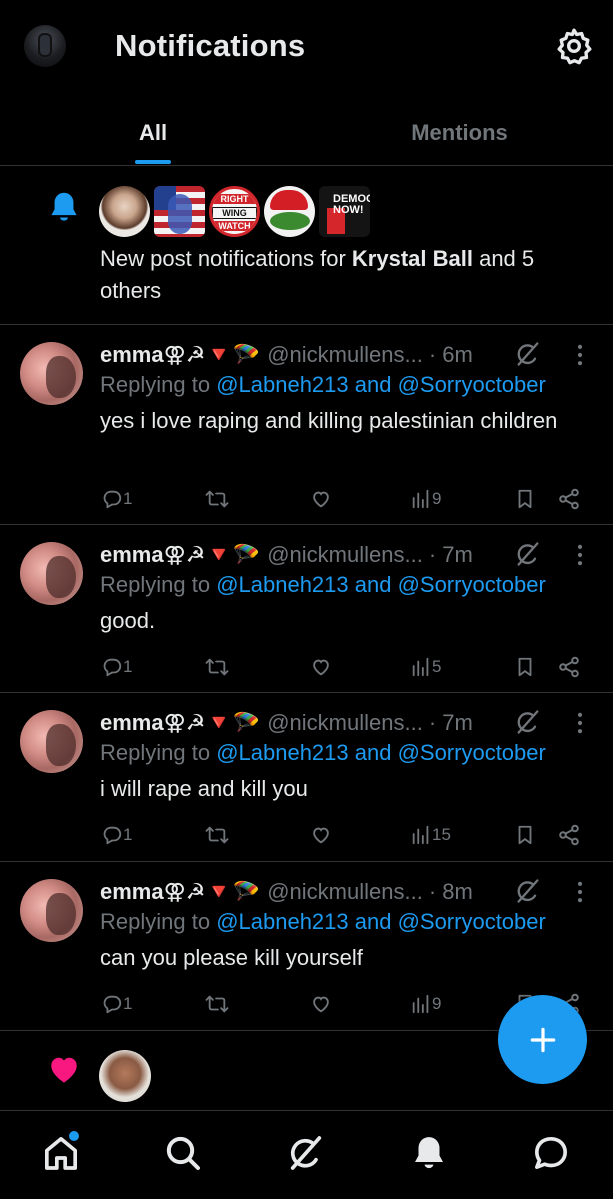 The image size is (613, 1199). Describe the element at coordinates (128, 666) in the screenshot. I see `reply-count: 1` at that location.